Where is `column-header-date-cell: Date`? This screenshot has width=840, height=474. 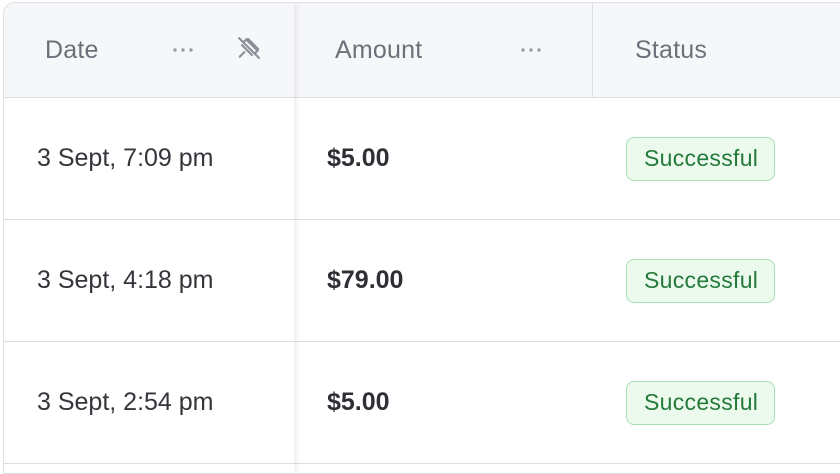 column-header-date-cell: Date is located at coordinates (72, 50).